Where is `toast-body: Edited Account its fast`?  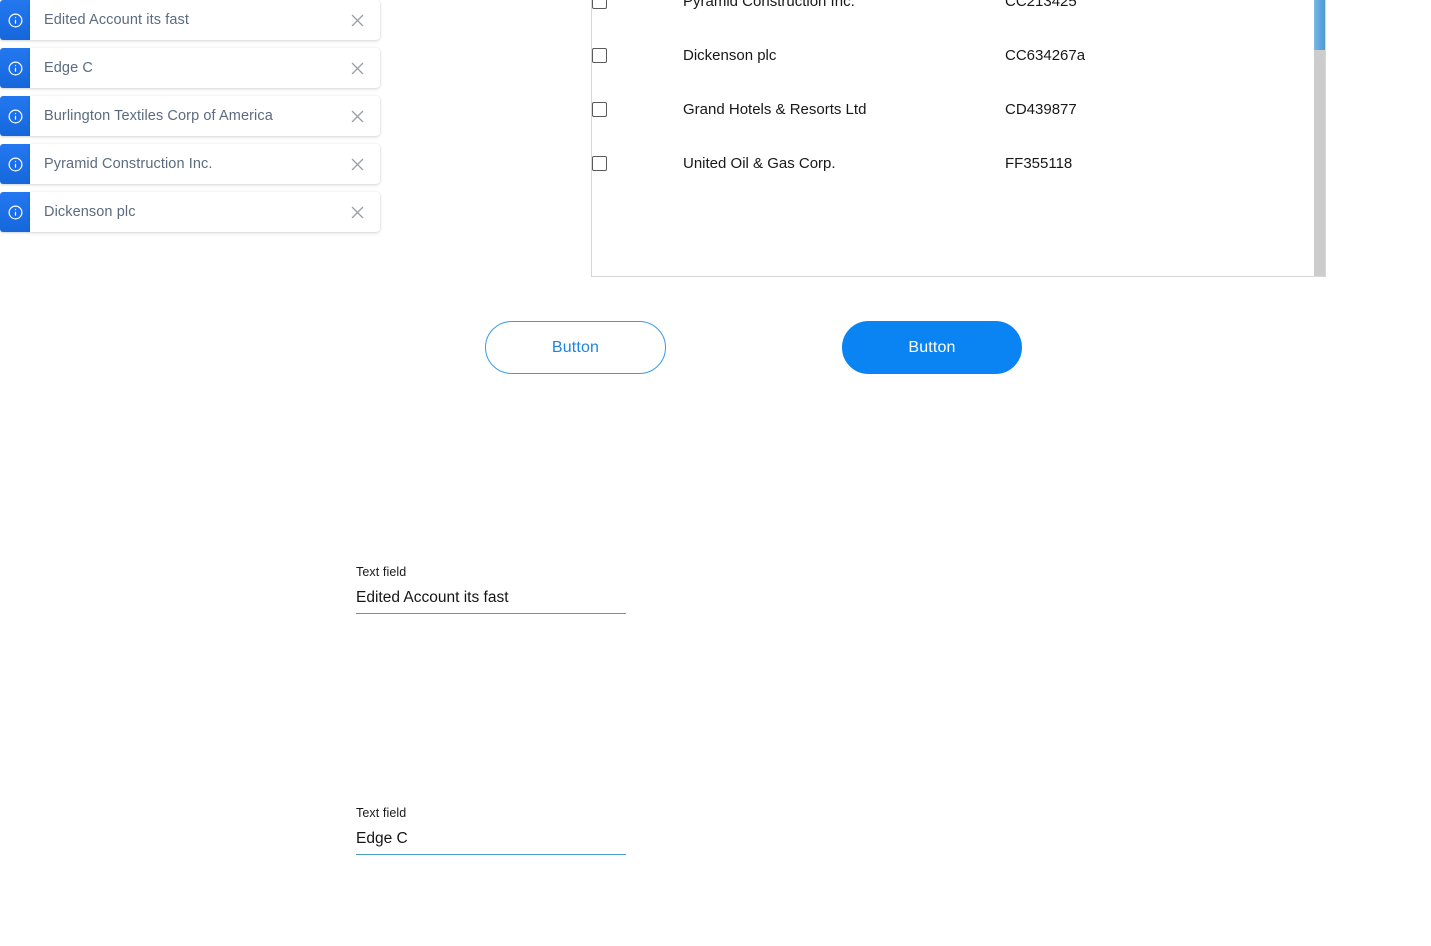
toast-body: Edited Account its fast is located at coordinates (205, 20).